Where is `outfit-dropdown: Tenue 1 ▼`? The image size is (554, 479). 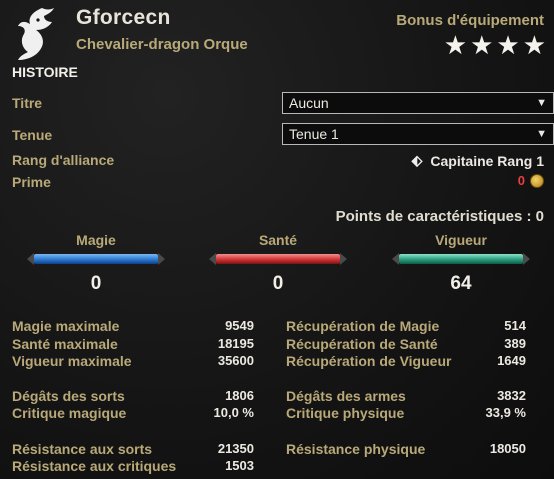 outfit-dropdown: Tenue 1 ▼ is located at coordinates (418, 134).